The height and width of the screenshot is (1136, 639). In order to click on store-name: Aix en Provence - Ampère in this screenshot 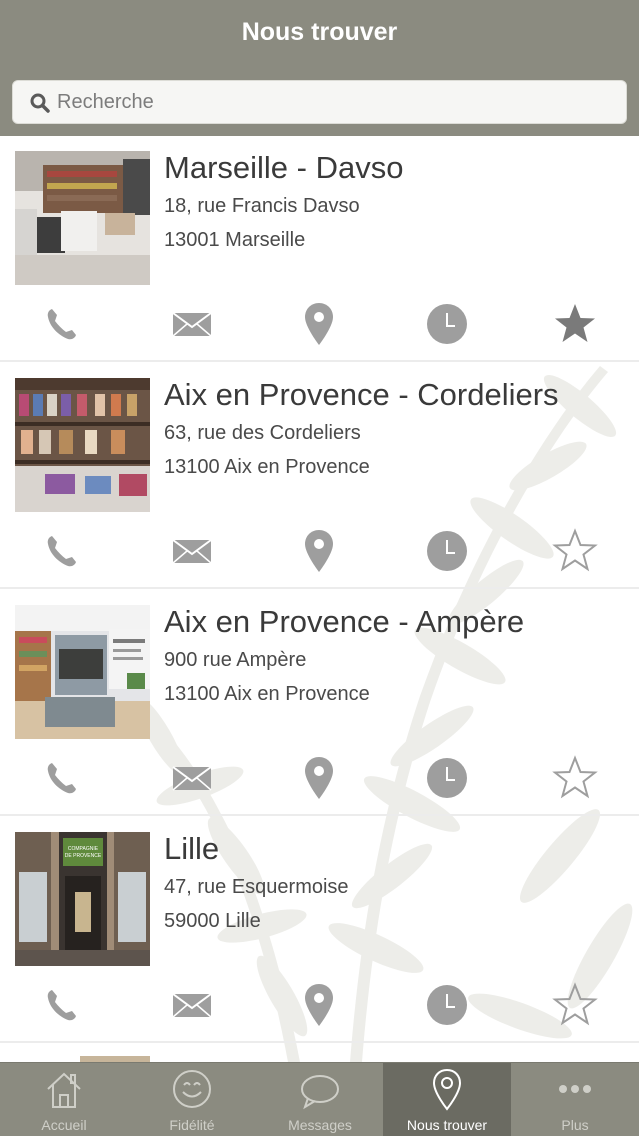, I will do `click(344, 621)`.